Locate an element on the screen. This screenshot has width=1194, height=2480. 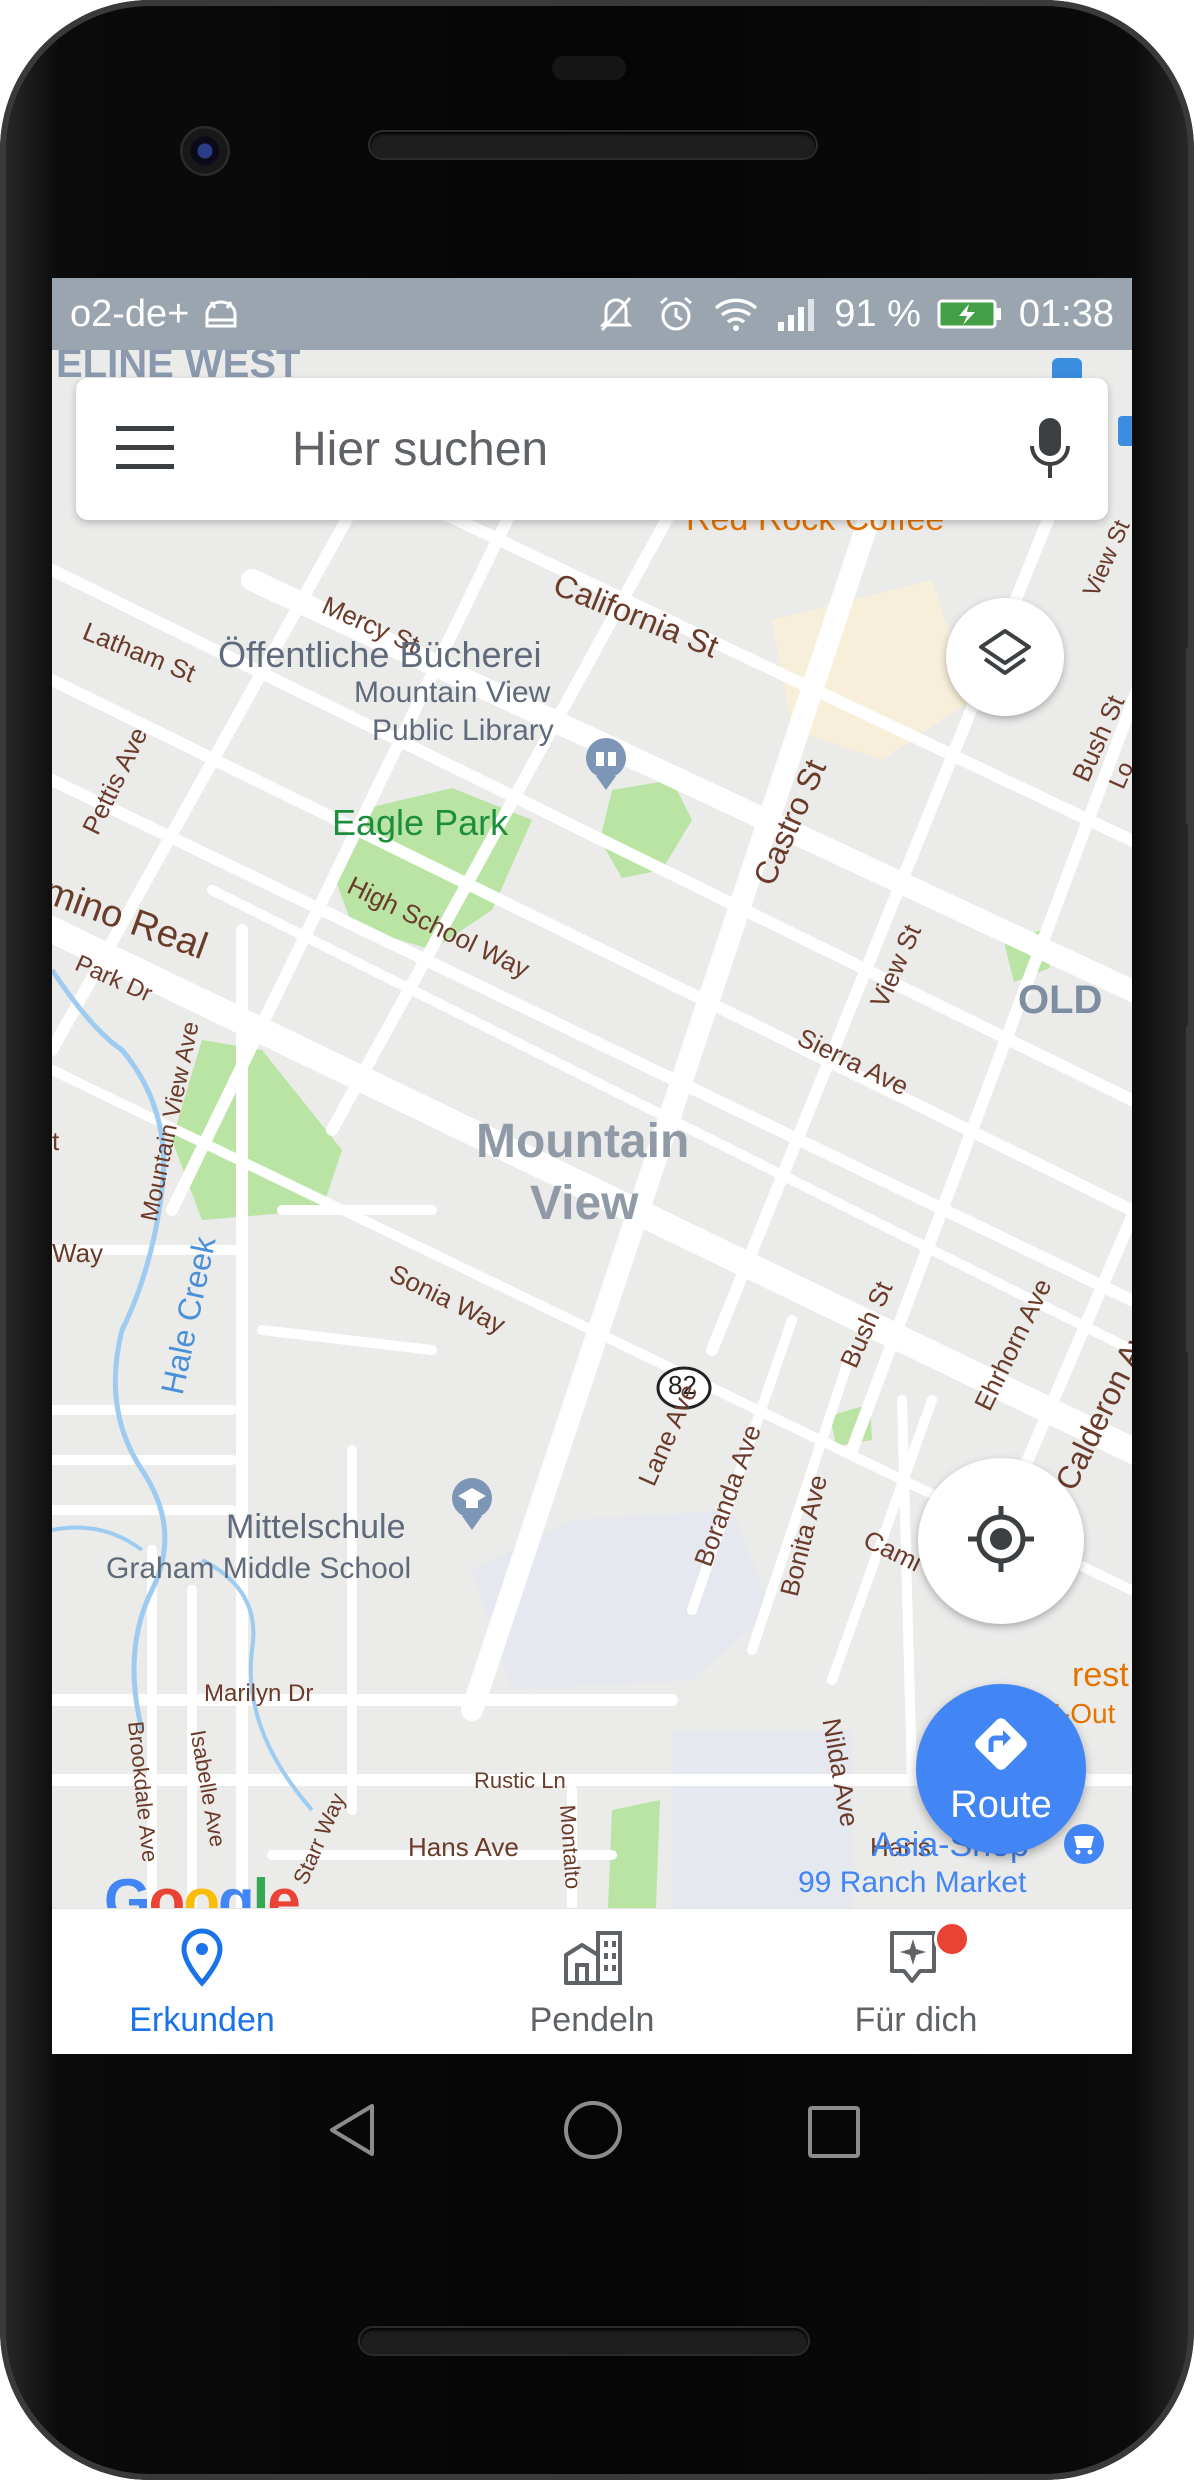
hamburger-menu-icon is located at coordinates (147, 449).